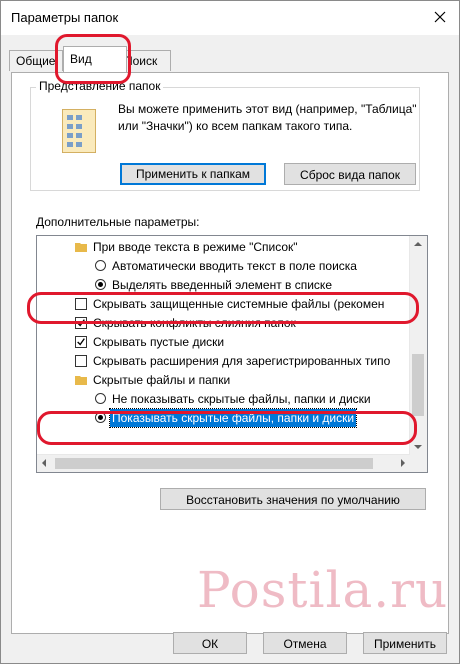  I want to click on reset-folders-button: Сброс вида папок, so click(350, 174).